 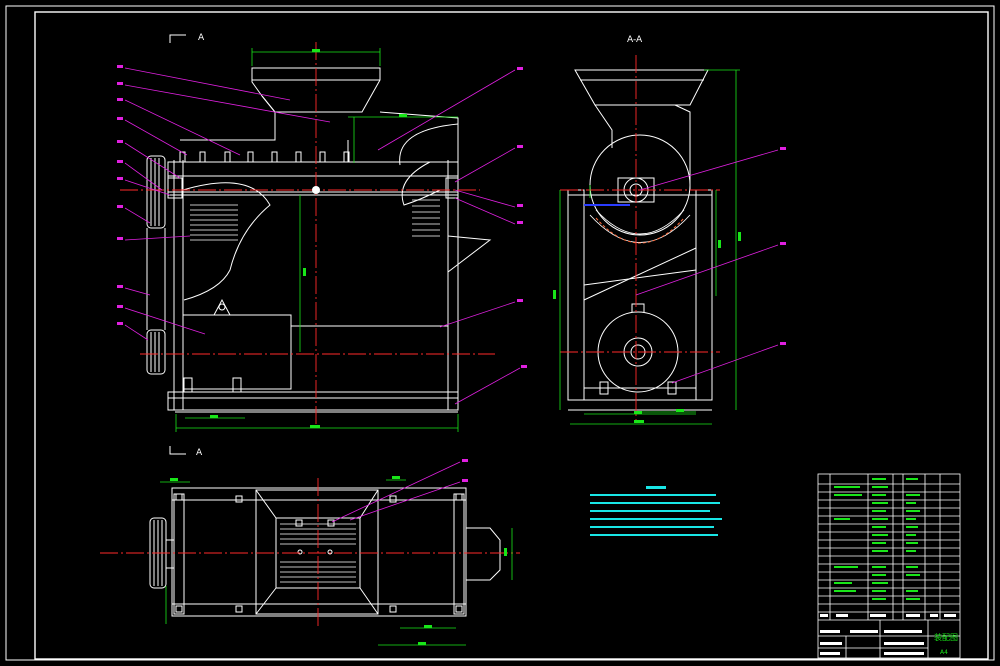 What do you see at coordinates (877, 539) in the screenshot?
I see `parts-list-text` at bounding box center [877, 539].